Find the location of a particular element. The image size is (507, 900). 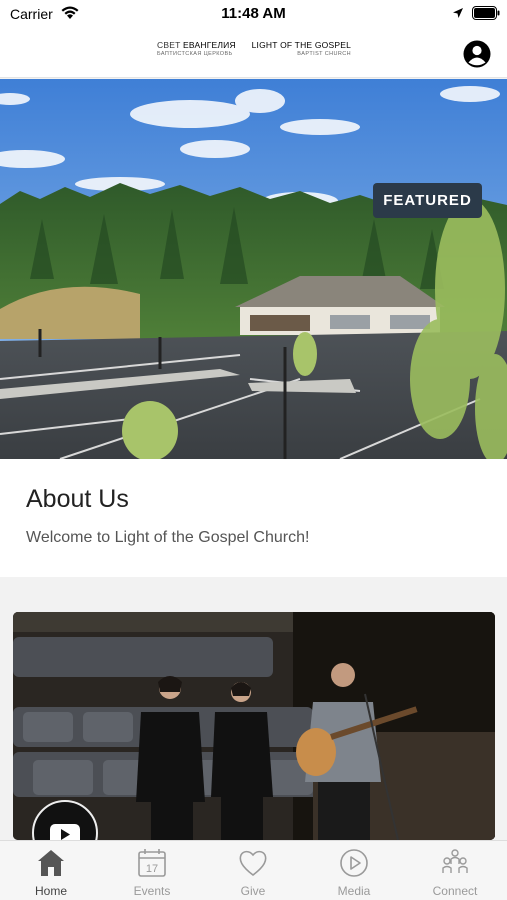

tab-connect-label: Connect is located at coordinates (455, 891).